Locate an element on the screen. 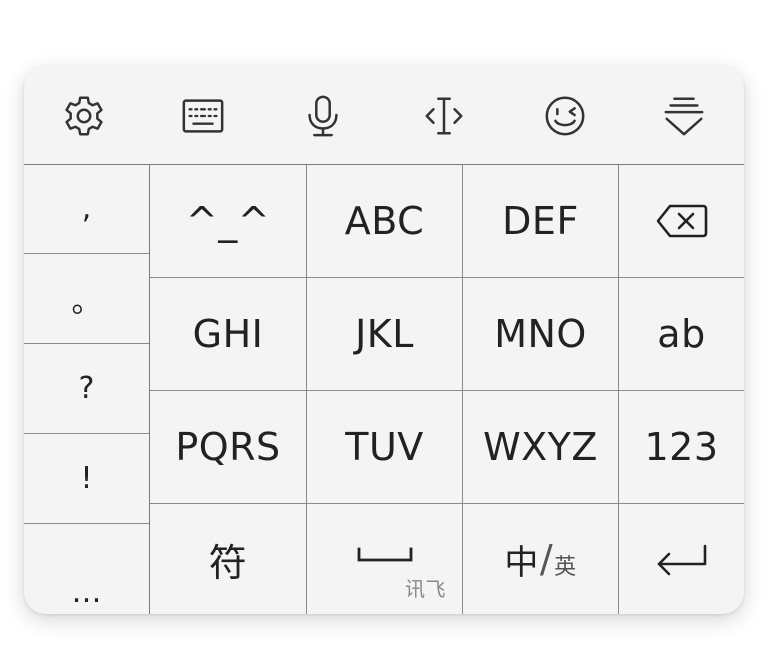 The height and width of the screenshot is (663, 768). key-label: ABC is located at coordinates (384, 221).